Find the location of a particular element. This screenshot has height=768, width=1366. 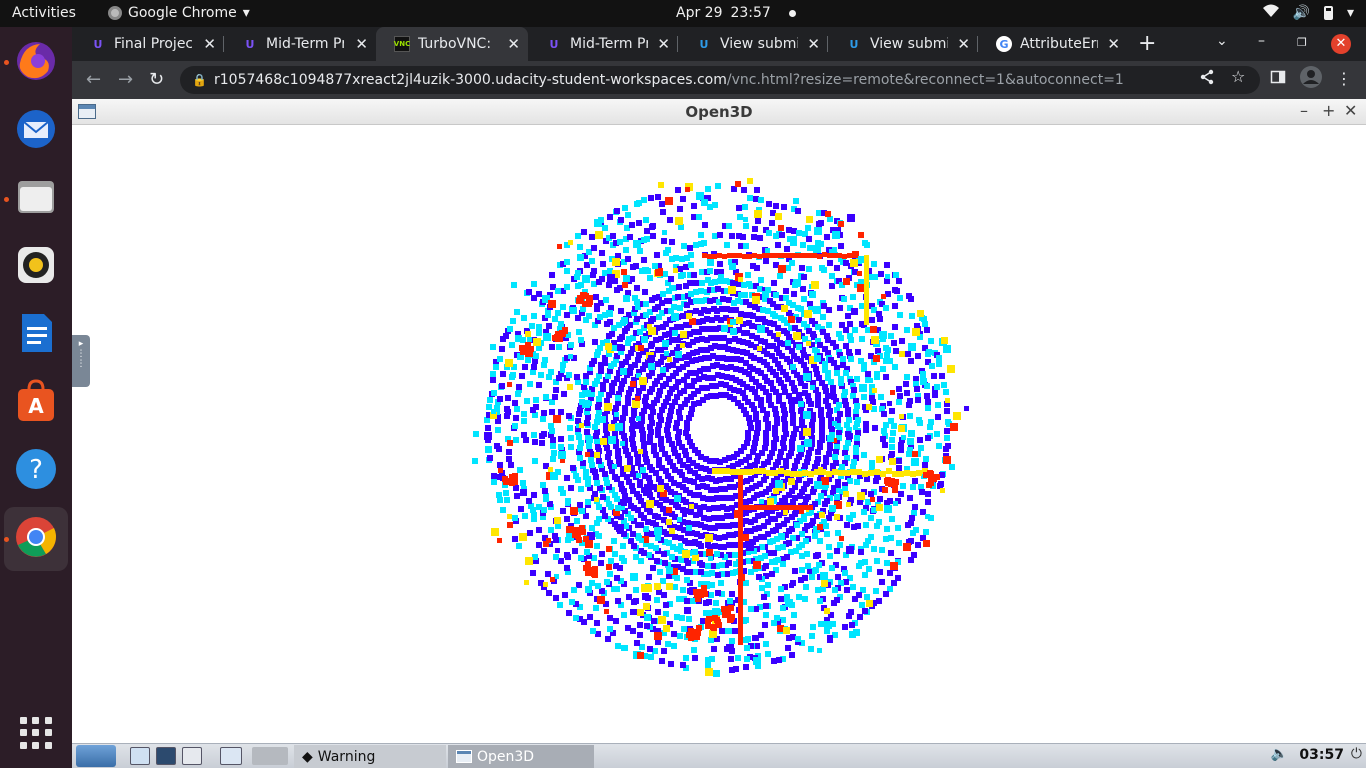

activities-button: Activities is located at coordinates (44, 13).